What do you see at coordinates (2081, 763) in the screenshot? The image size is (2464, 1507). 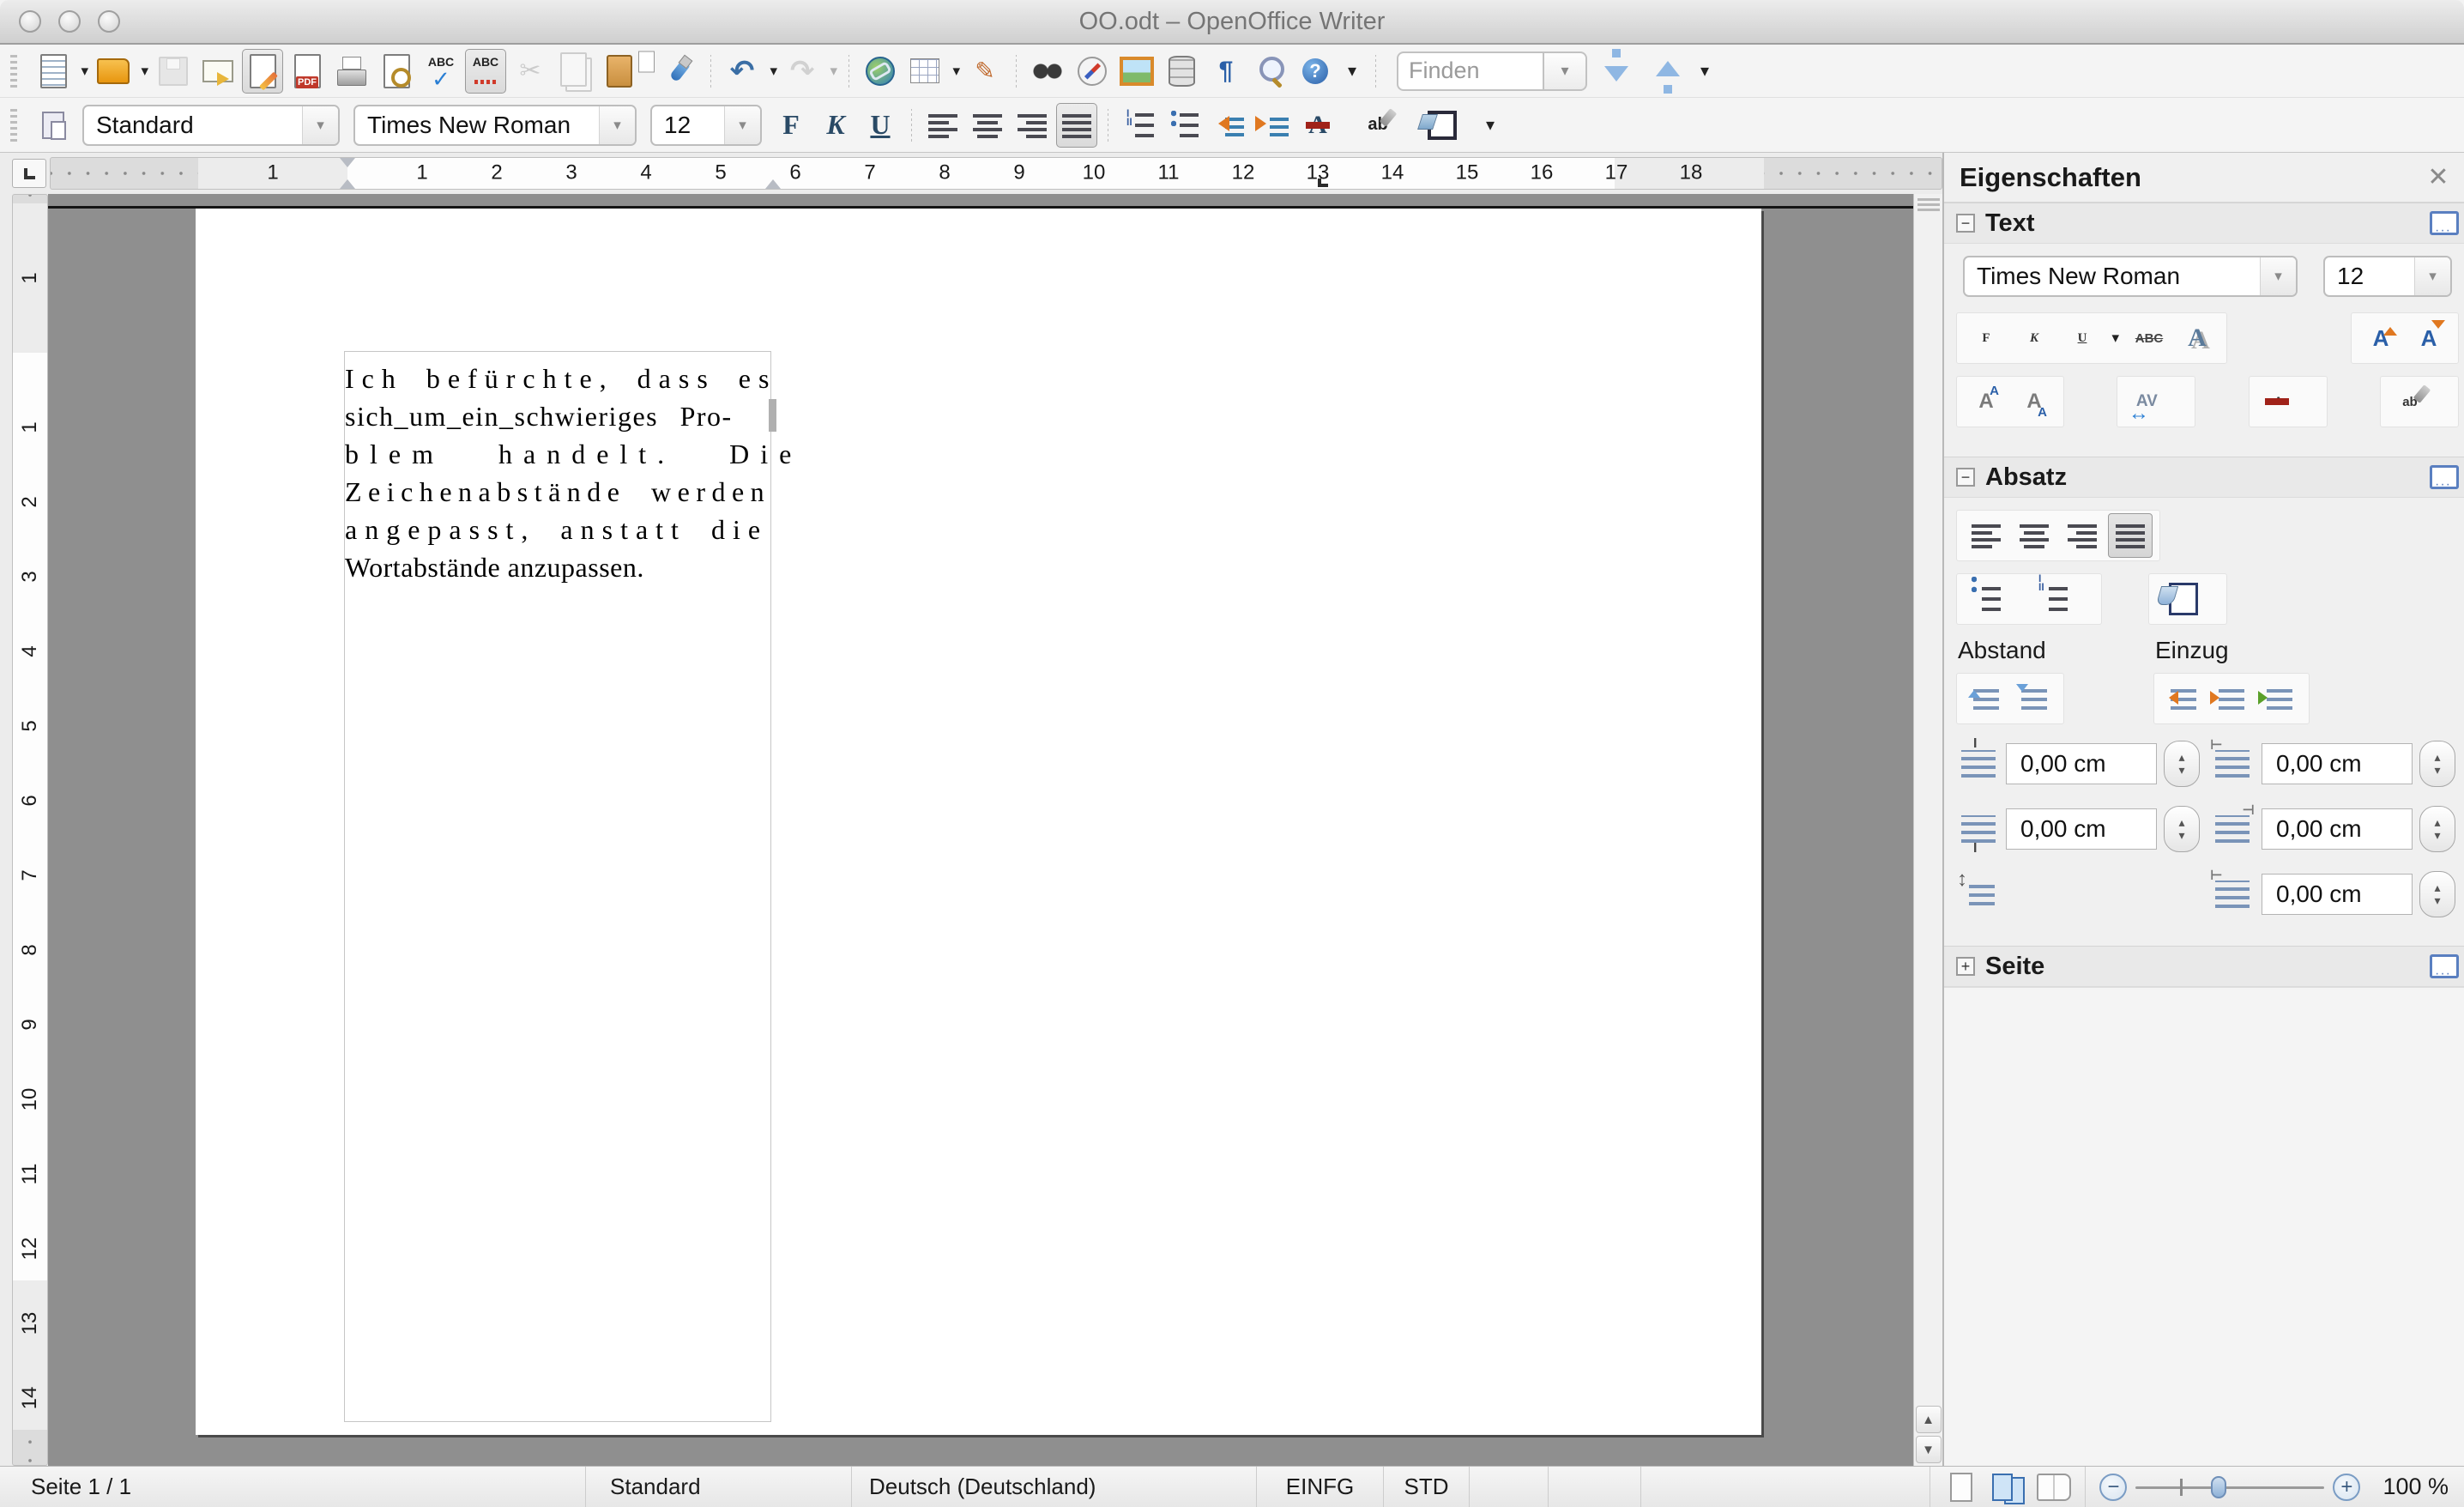 I see `above-paragraph-spacing-field: 0,00 cm` at bounding box center [2081, 763].